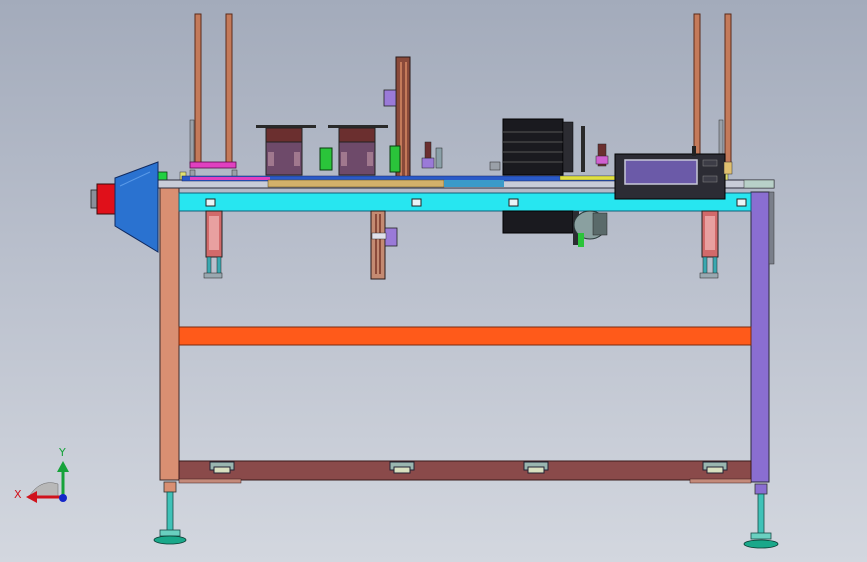 The height and width of the screenshot is (562, 867). What do you see at coordinates (760, 337) in the screenshot?
I see `frame-right-post` at bounding box center [760, 337].